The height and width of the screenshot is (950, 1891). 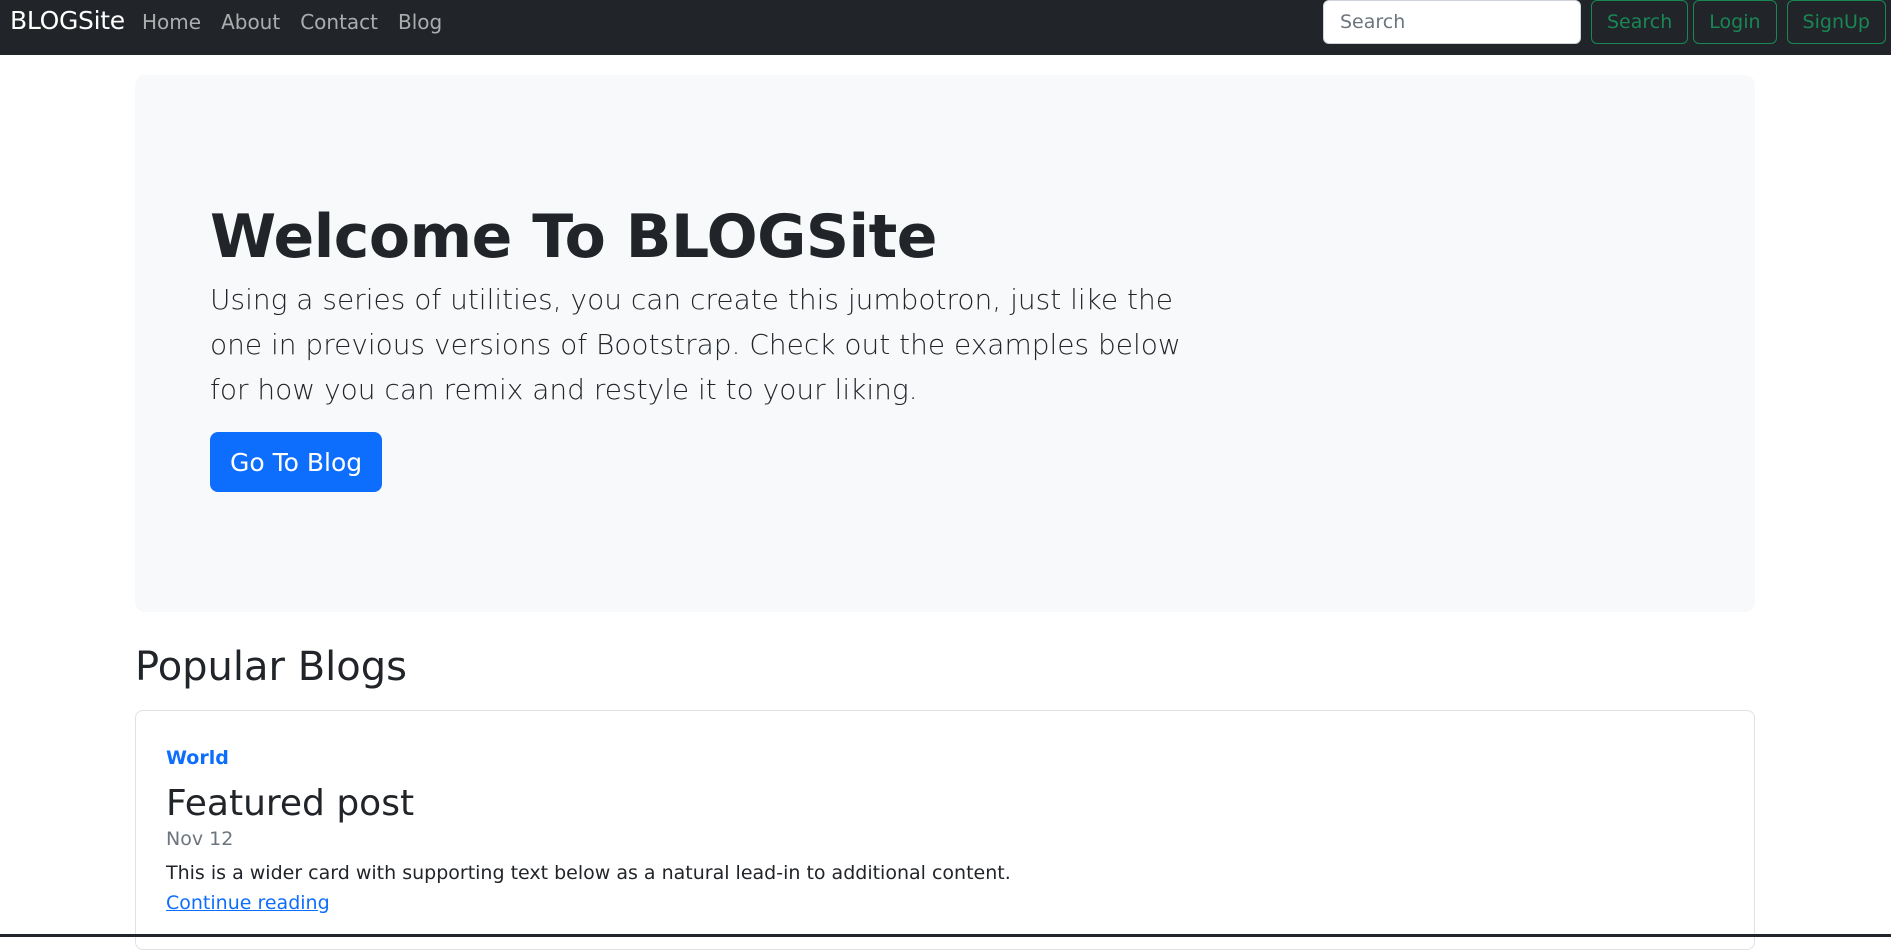 I want to click on hero-title: Welcome To BLOGSite, so click(x=574, y=237).